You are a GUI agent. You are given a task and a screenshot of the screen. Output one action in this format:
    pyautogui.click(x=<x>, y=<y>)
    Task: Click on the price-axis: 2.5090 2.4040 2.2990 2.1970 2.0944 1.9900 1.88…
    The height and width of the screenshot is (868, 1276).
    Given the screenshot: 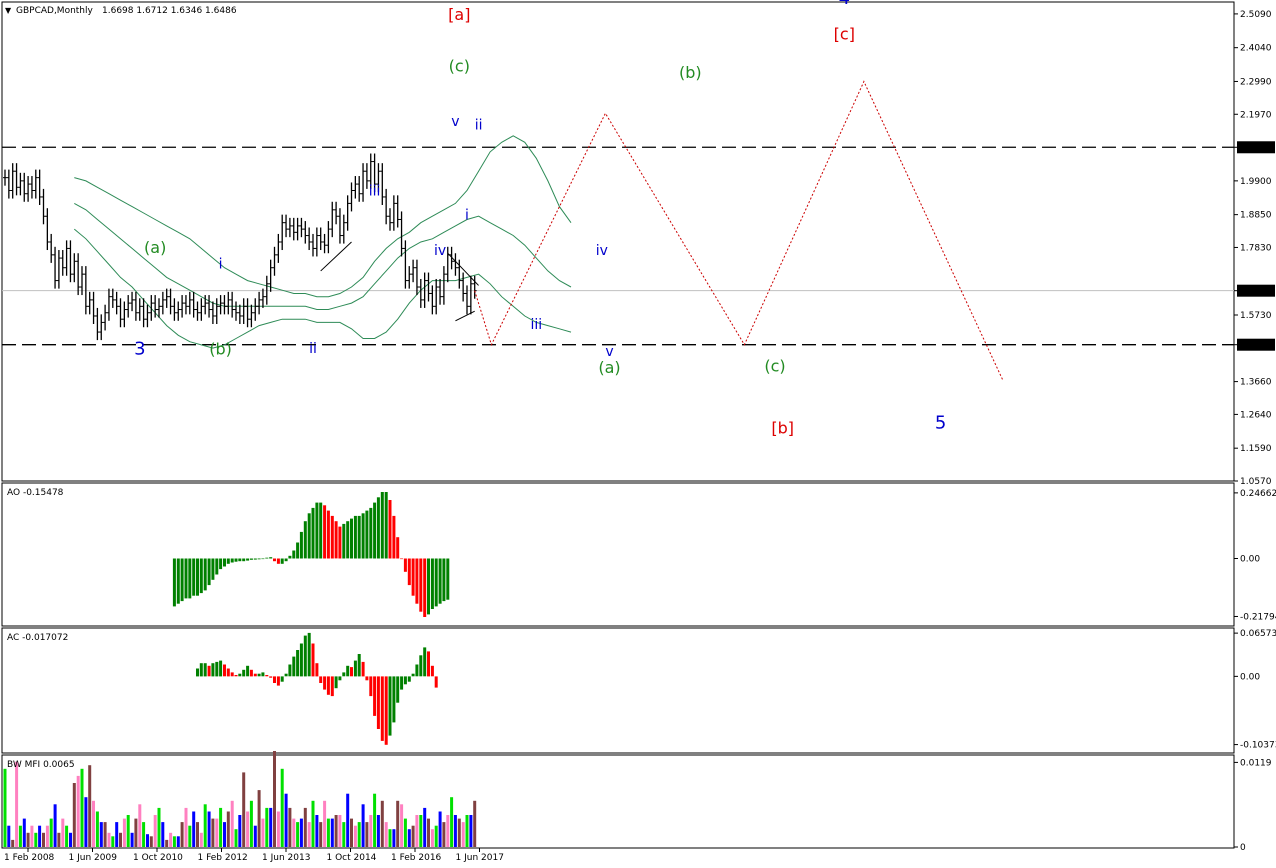 What is the action you would take?
    pyautogui.click(x=1255, y=431)
    